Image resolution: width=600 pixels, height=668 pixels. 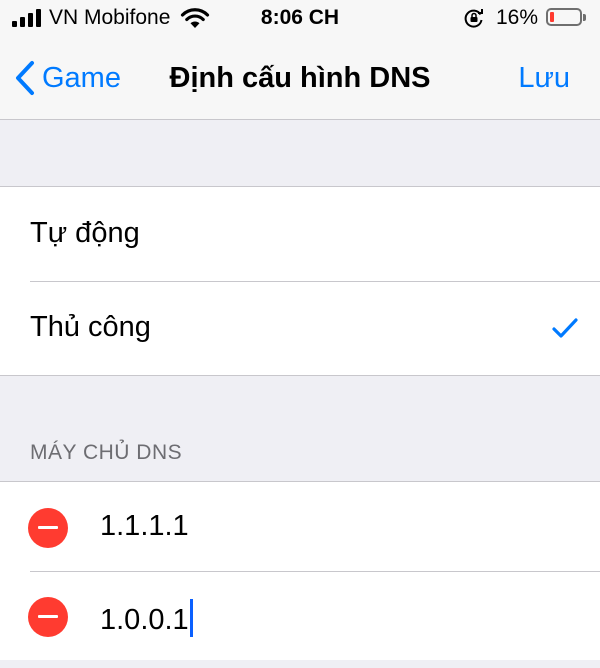 What do you see at coordinates (565, 328) in the screenshot?
I see `checkmark-icon` at bounding box center [565, 328].